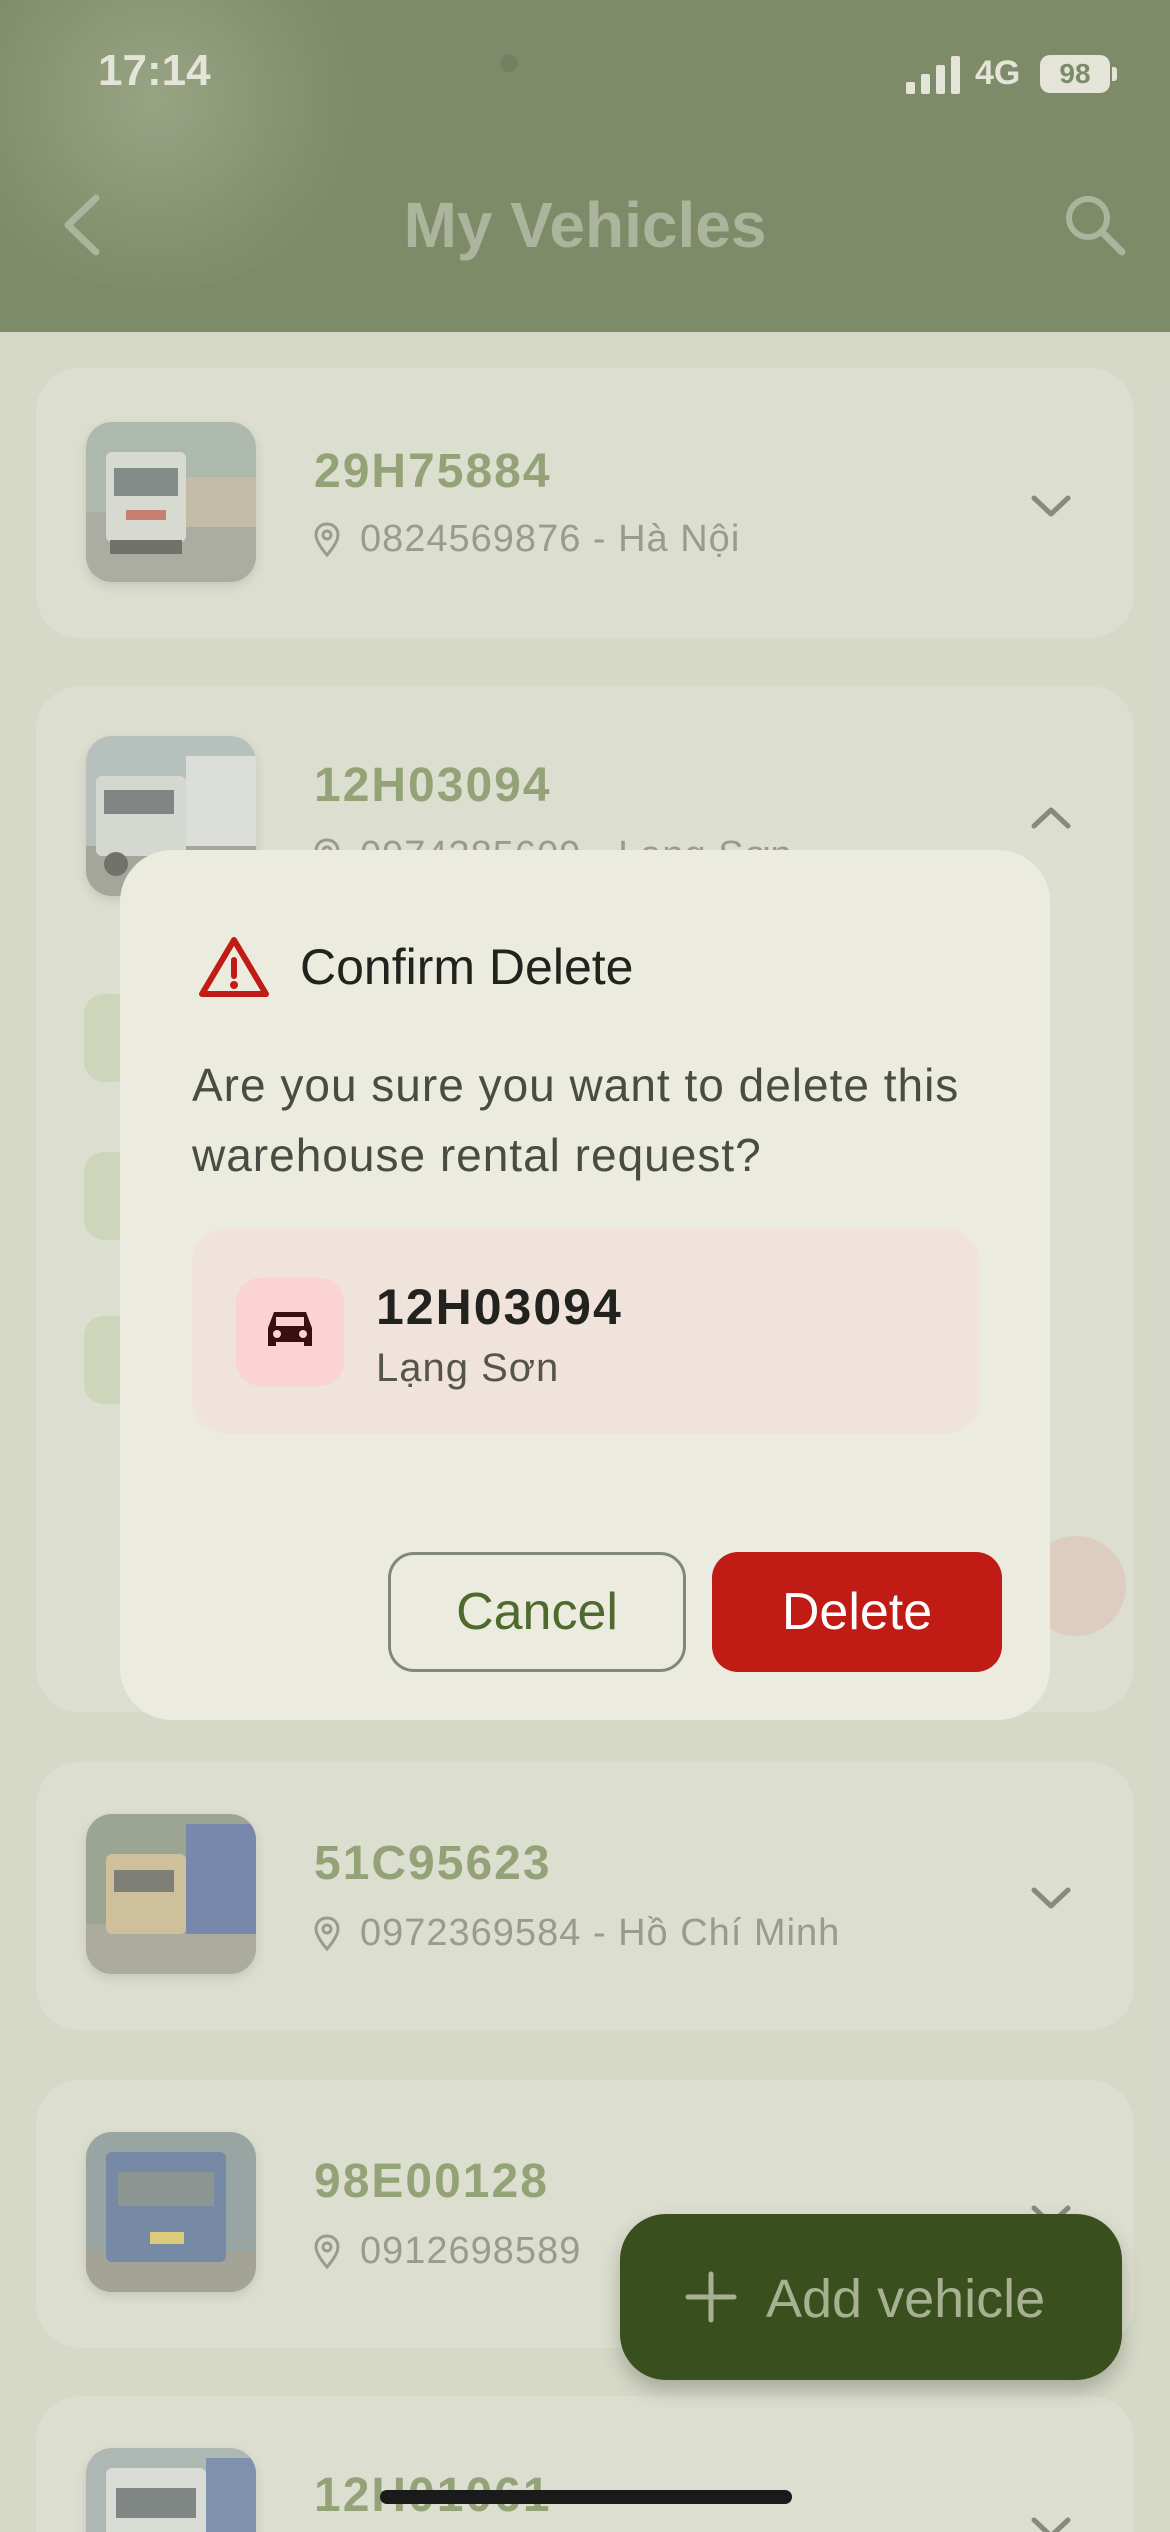 This screenshot has width=1170, height=2532. I want to click on vehicle-summary: 12H03094 Lạng Sơn, so click(586, 1331).